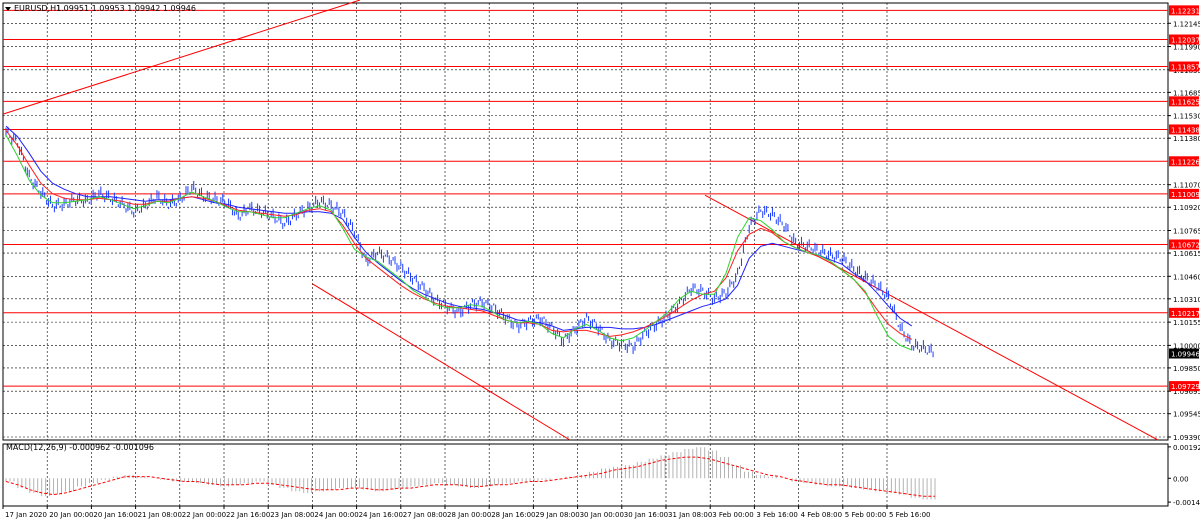 Image resolution: width=1200 pixels, height=529 pixels. Describe the element at coordinates (126, 8) in the screenshot. I see `ohlc-values: 1.09951 1.09953 1.09942 1.09946` at that location.